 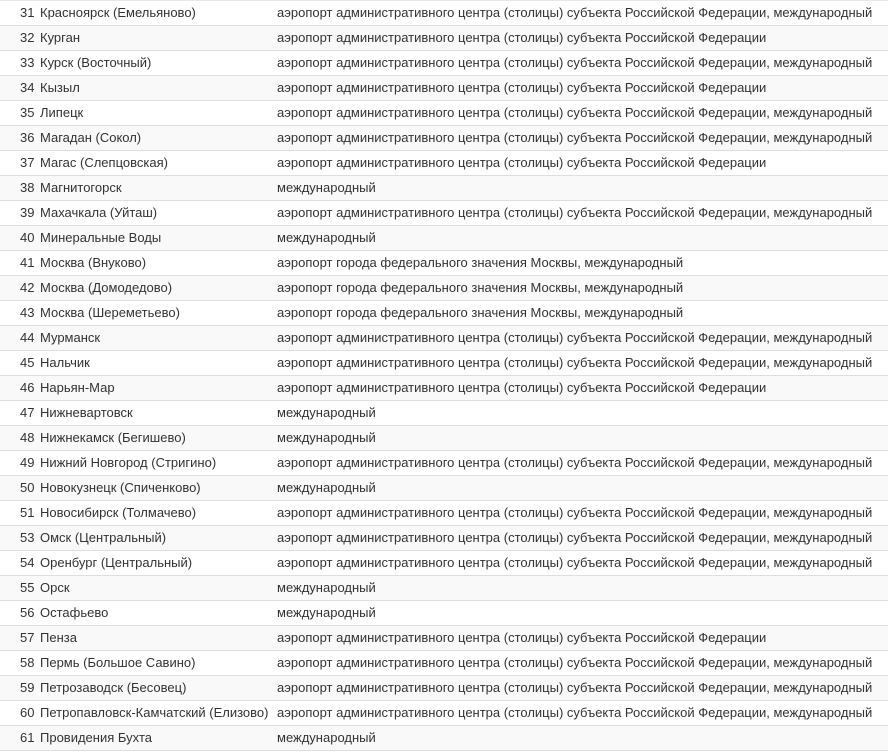 What do you see at coordinates (154, 712) in the screenshot?
I see `airport-name: Петропавловск-Камчатский (Елизово)` at bounding box center [154, 712].